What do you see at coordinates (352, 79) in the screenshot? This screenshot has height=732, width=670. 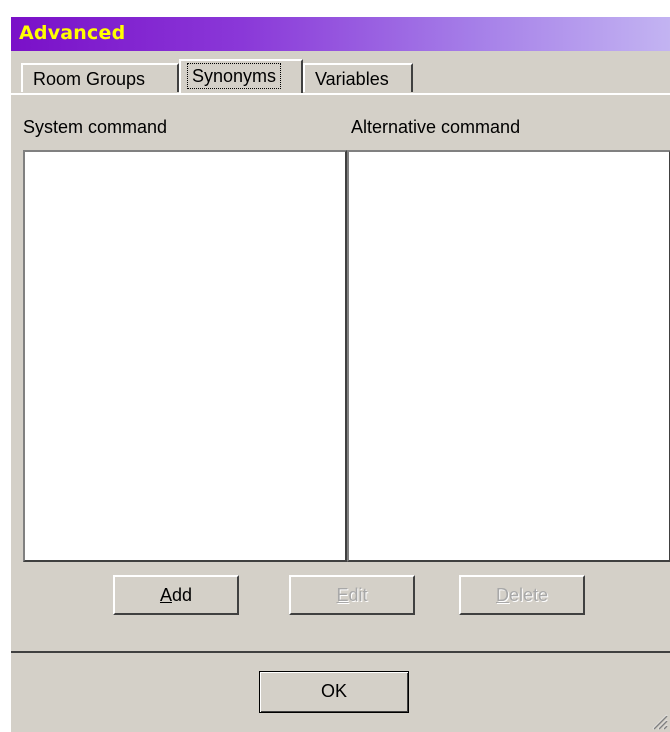 I see `tab-variables-label: Variables` at bounding box center [352, 79].